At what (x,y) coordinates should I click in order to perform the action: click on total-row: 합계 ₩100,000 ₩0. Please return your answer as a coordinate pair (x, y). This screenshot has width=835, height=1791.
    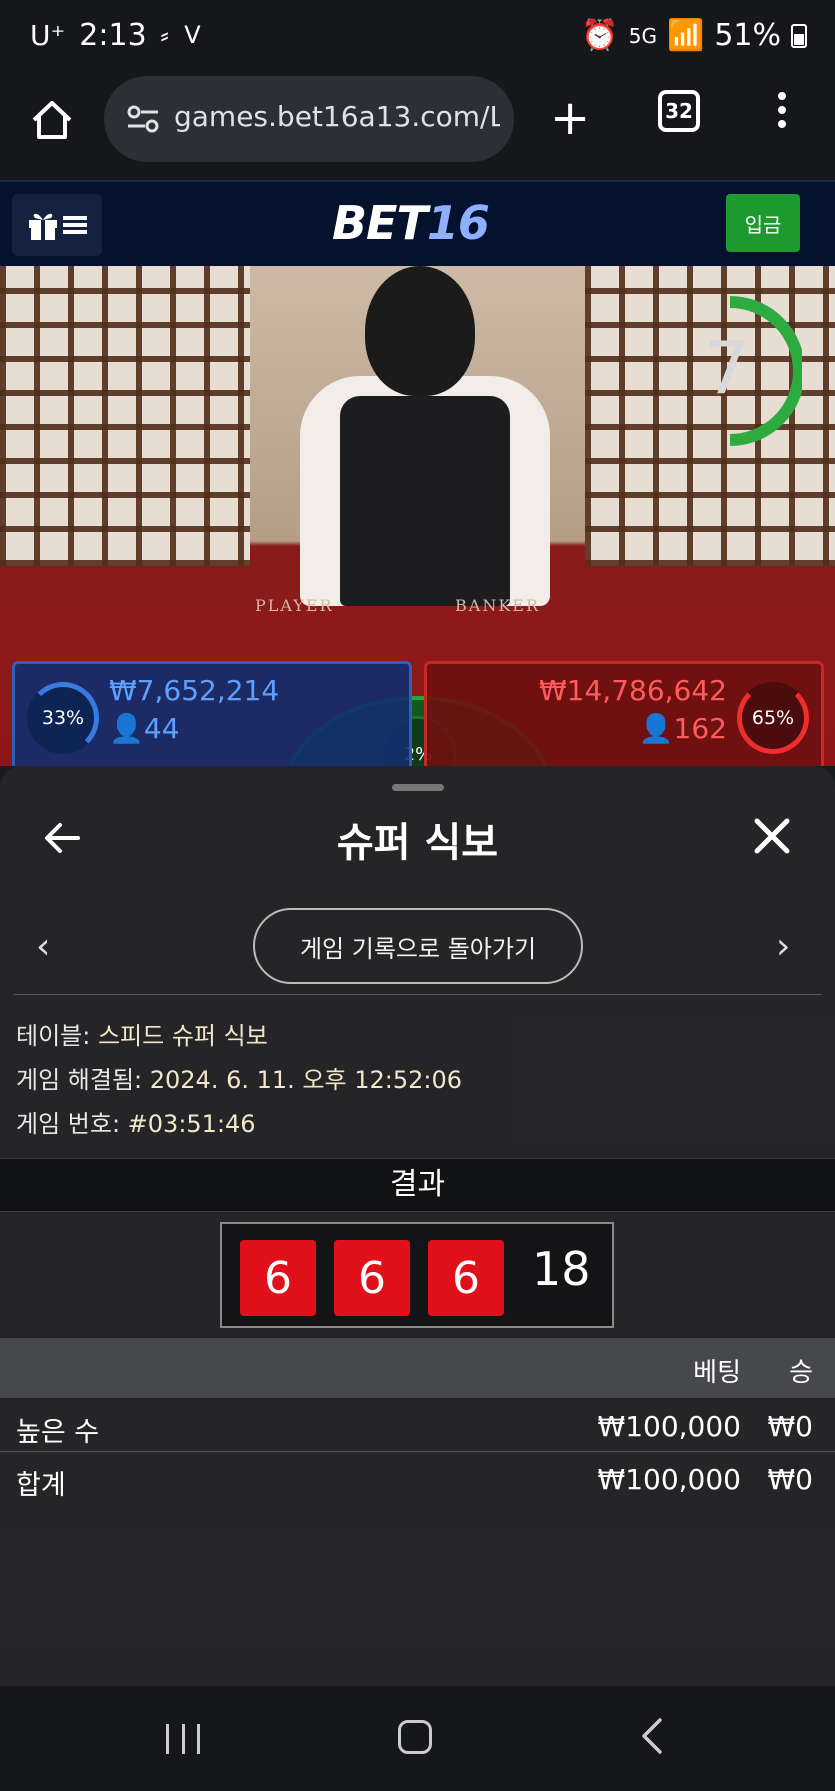
    Looking at the image, I should click on (417, 1479).